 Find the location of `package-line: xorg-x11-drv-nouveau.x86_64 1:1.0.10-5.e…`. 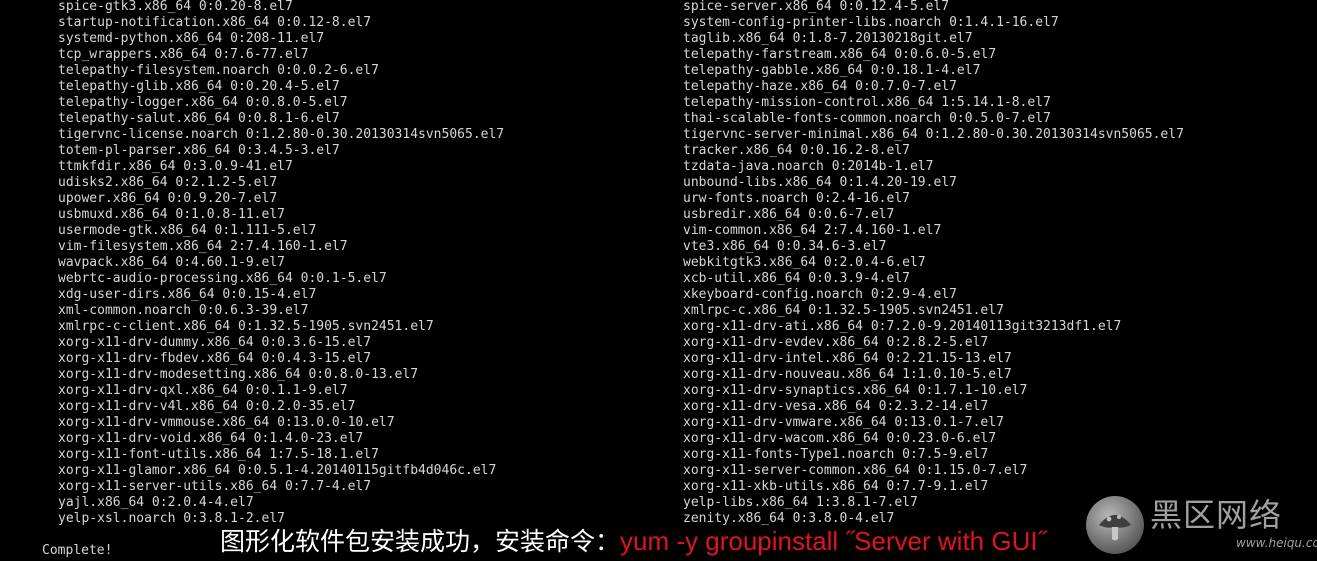

package-line: xorg-x11-drv-nouveau.x86_64 1:1.0.10-5.e… is located at coordinates (847, 374).